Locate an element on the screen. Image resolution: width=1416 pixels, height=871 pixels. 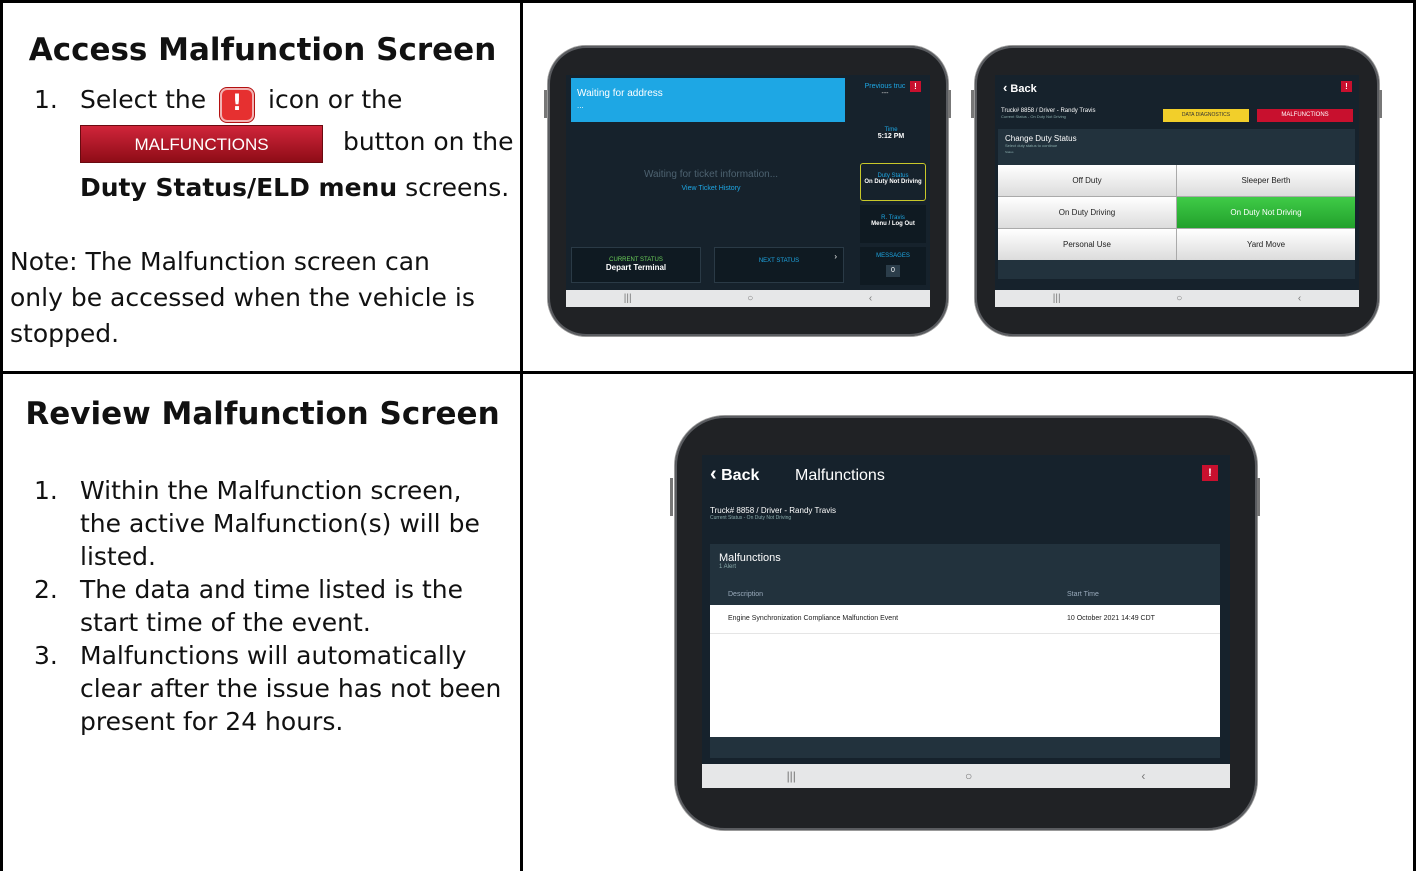
menu-name: Duty Status/ELD menu is located at coordinates (239, 187).